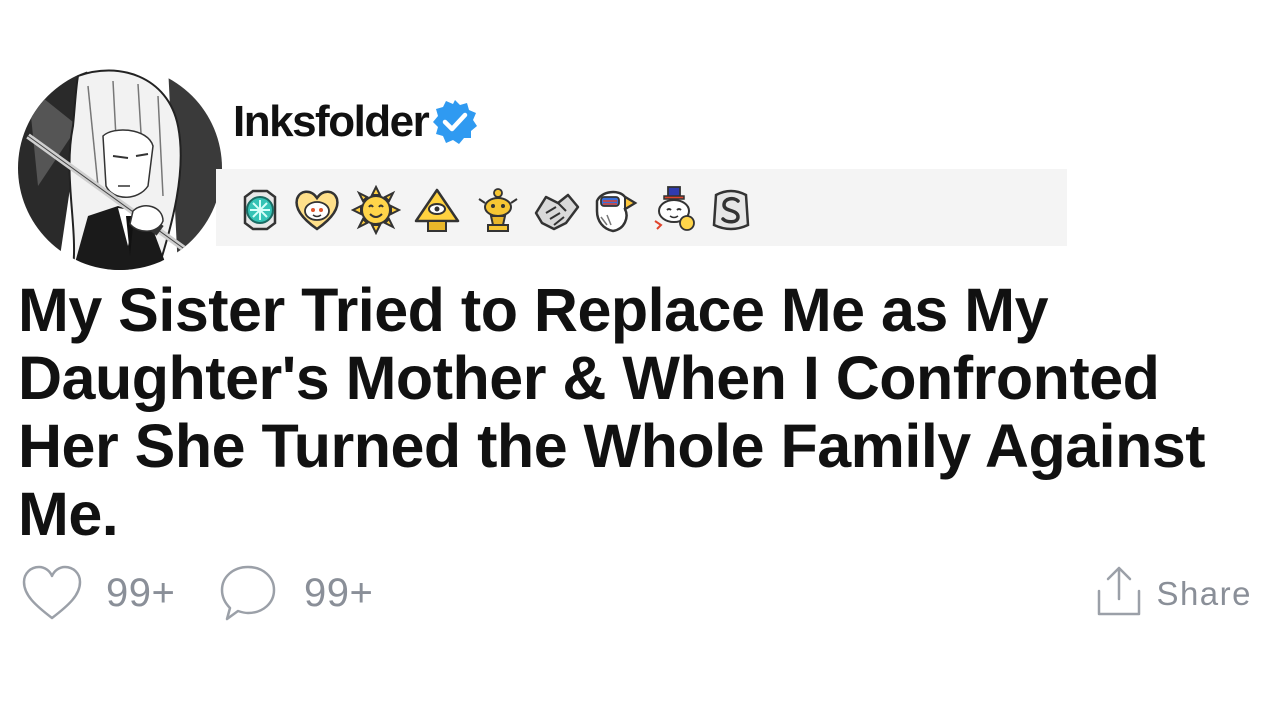 This screenshot has height=720, width=1280. Describe the element at coordinates (498, 210) in the screenshot. I see `gold-snoo-trophy-award-icon` at that location.